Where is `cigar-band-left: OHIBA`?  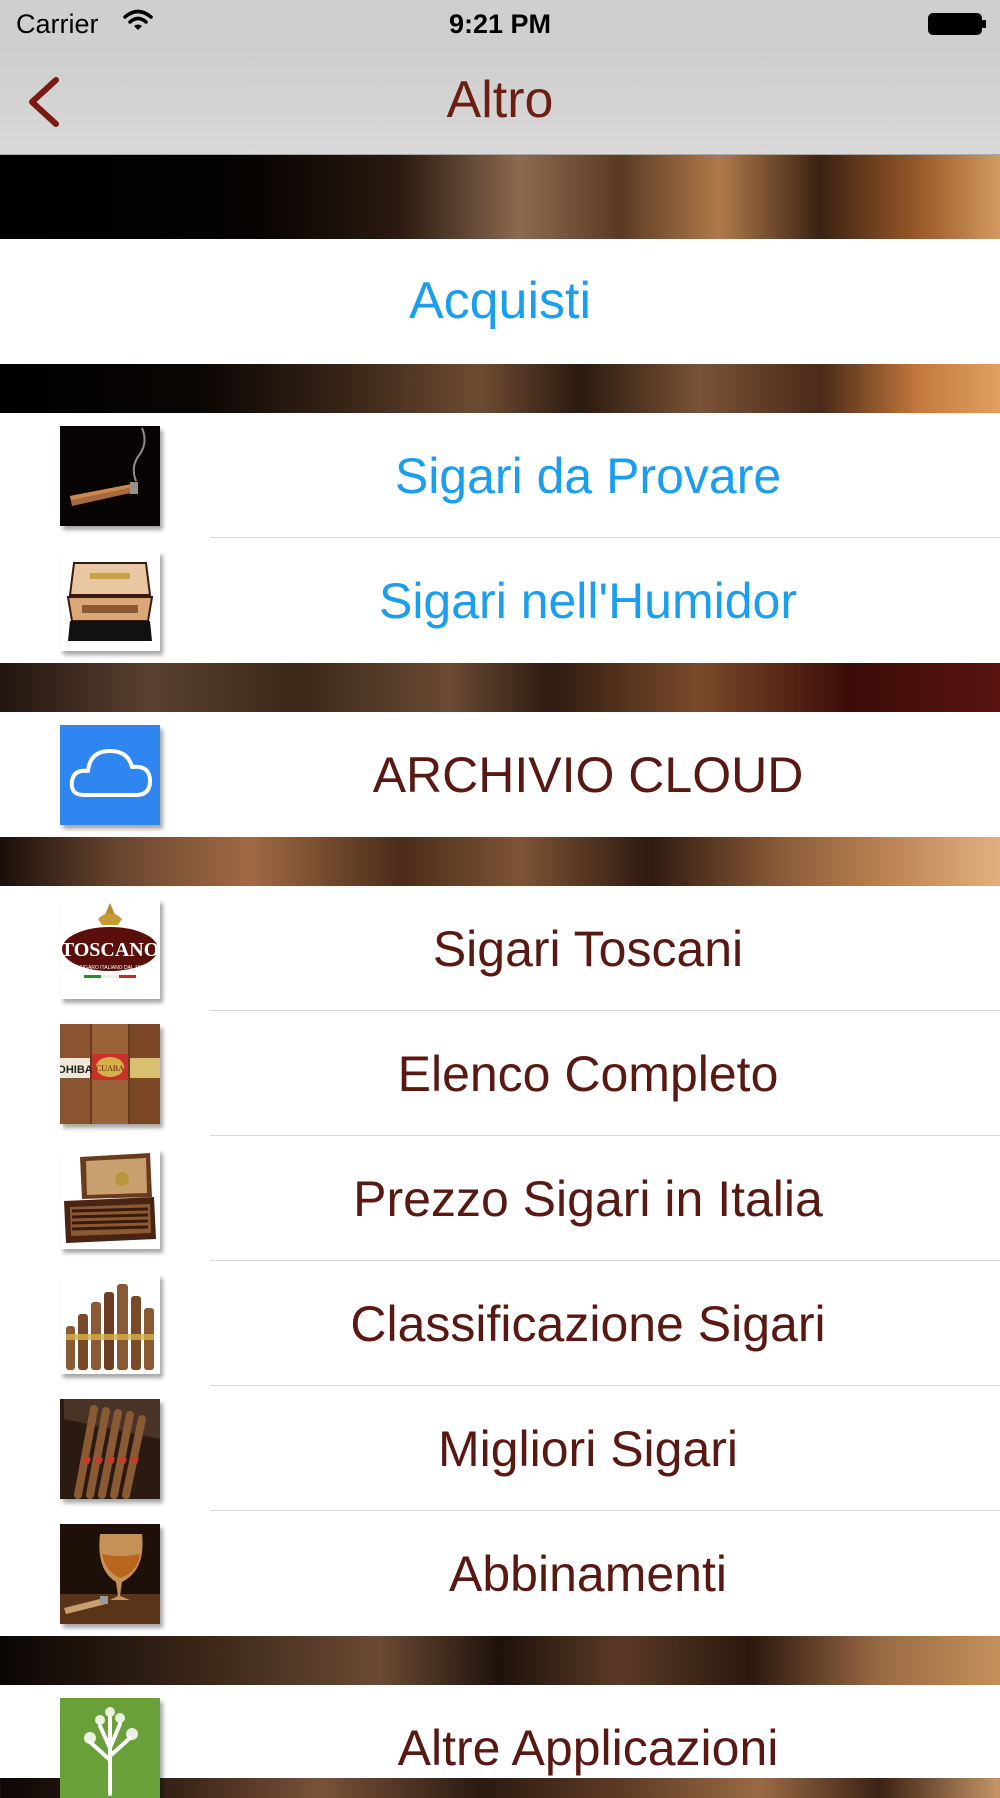
cigar-band-left: OHIBA is located at coordinates (76, 1070).